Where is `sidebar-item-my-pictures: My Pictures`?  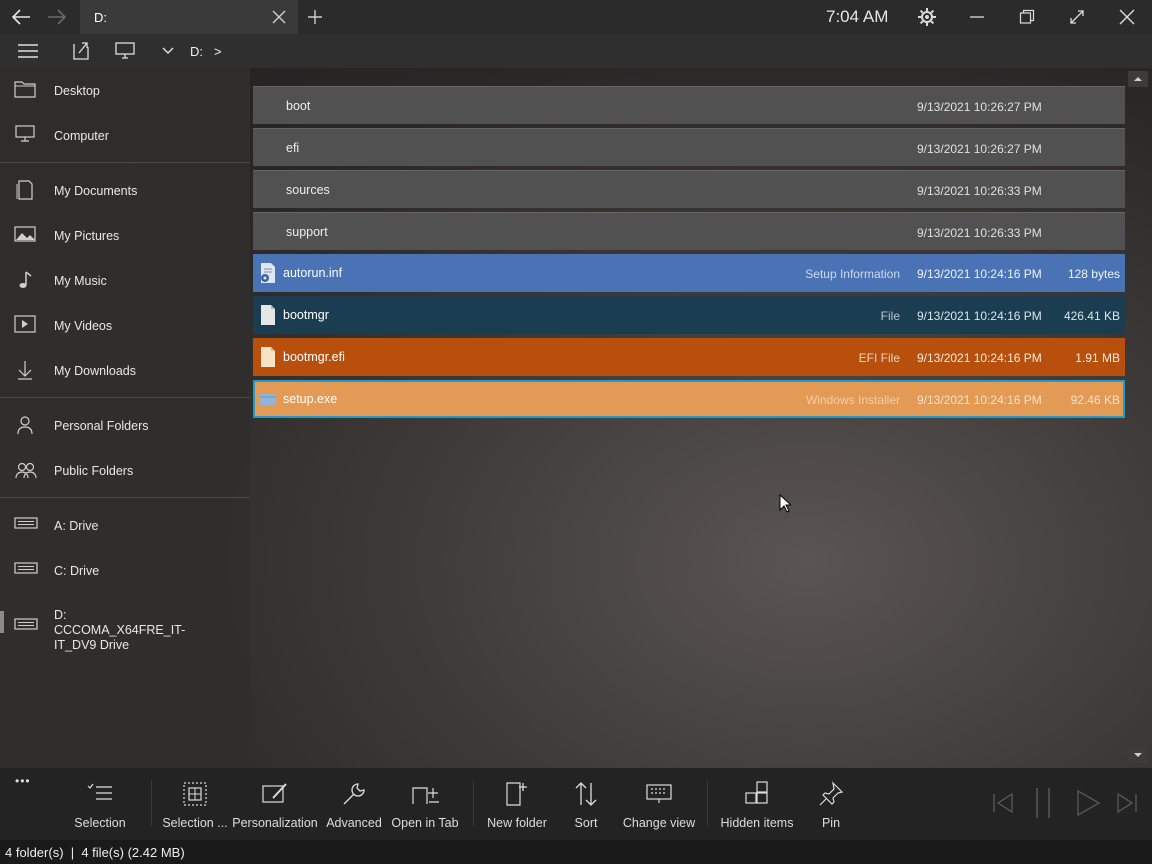
sidebar-item-my-pictures: My Pictures is located at coordinates (125, 235).